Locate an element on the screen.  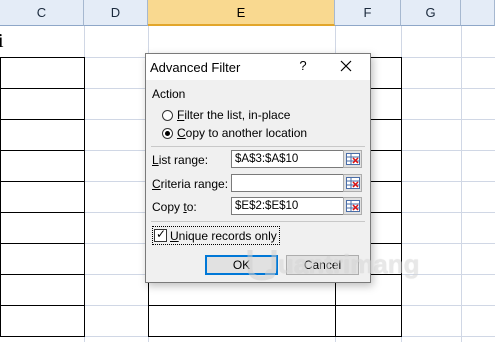
watermark: uantrimang is located at coordinates (333, 264).